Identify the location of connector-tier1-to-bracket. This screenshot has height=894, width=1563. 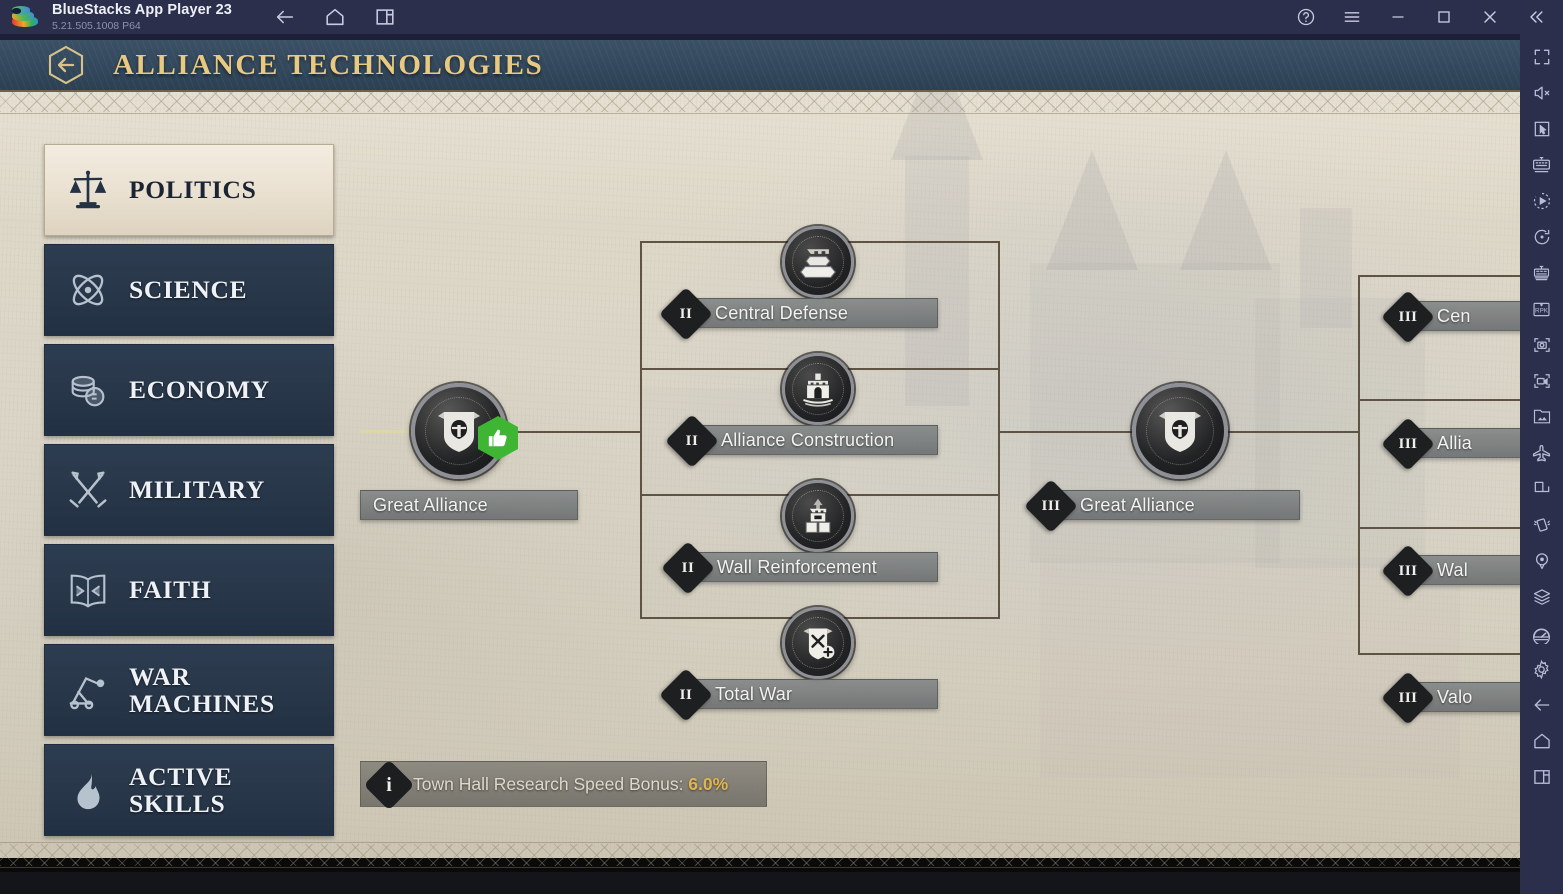
(570, 432).